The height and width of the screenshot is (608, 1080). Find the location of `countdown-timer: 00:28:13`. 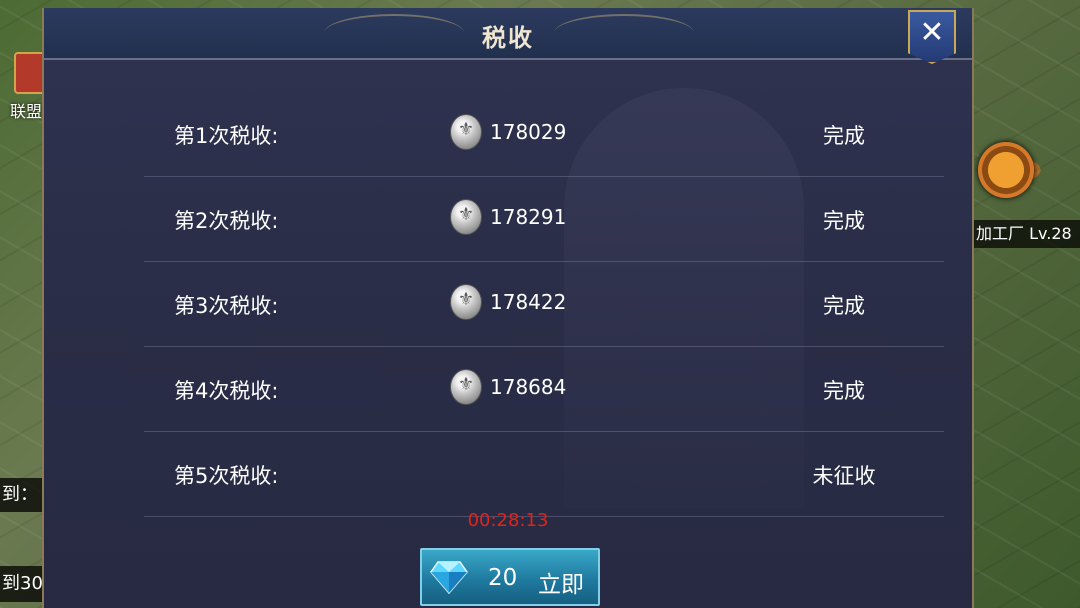

countdown-timer: 00:28:13 is located at coordinates (508, 520).